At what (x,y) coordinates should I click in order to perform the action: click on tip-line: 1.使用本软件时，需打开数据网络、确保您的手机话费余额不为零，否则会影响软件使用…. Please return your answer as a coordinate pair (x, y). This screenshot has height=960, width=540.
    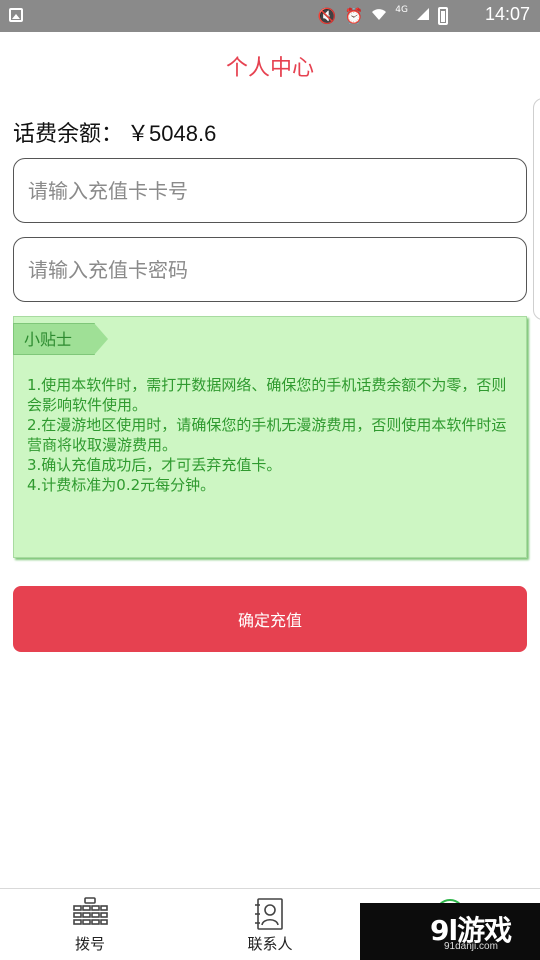
    Looking at the image, I should click on (267, 395).